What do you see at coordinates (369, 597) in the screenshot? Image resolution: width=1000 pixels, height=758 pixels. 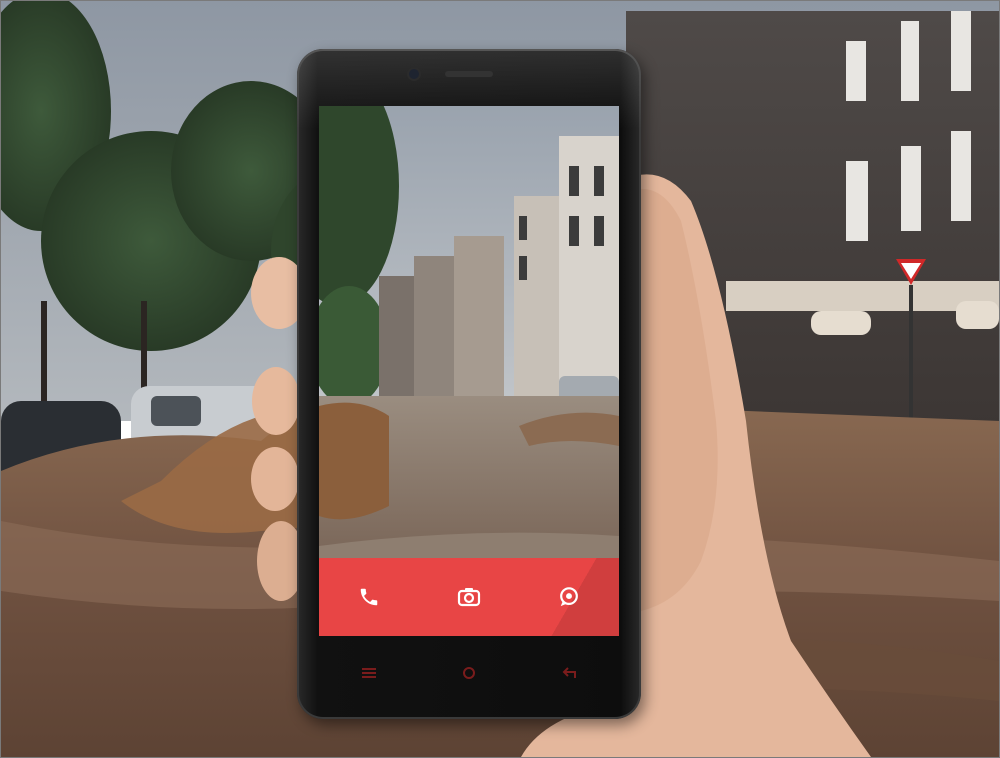 I see `phone-icon` at bounding box center [369, 597].